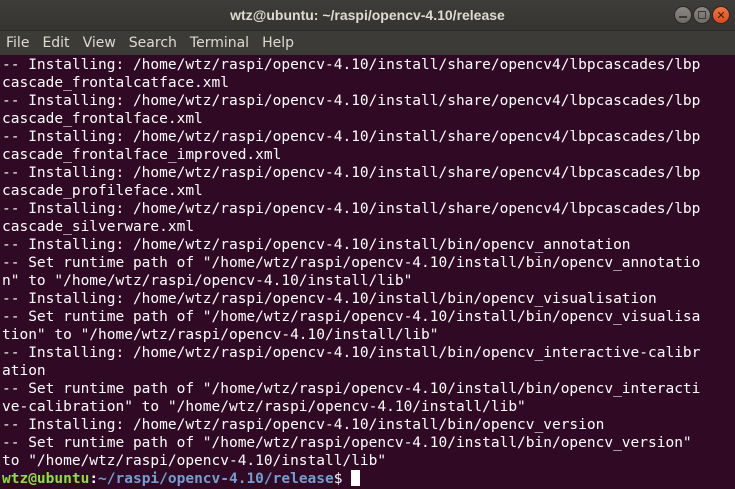 This screenshot has height=489, width=735. I want to click on terminal-line: cascade_silverware.xml, so click(98, 227).